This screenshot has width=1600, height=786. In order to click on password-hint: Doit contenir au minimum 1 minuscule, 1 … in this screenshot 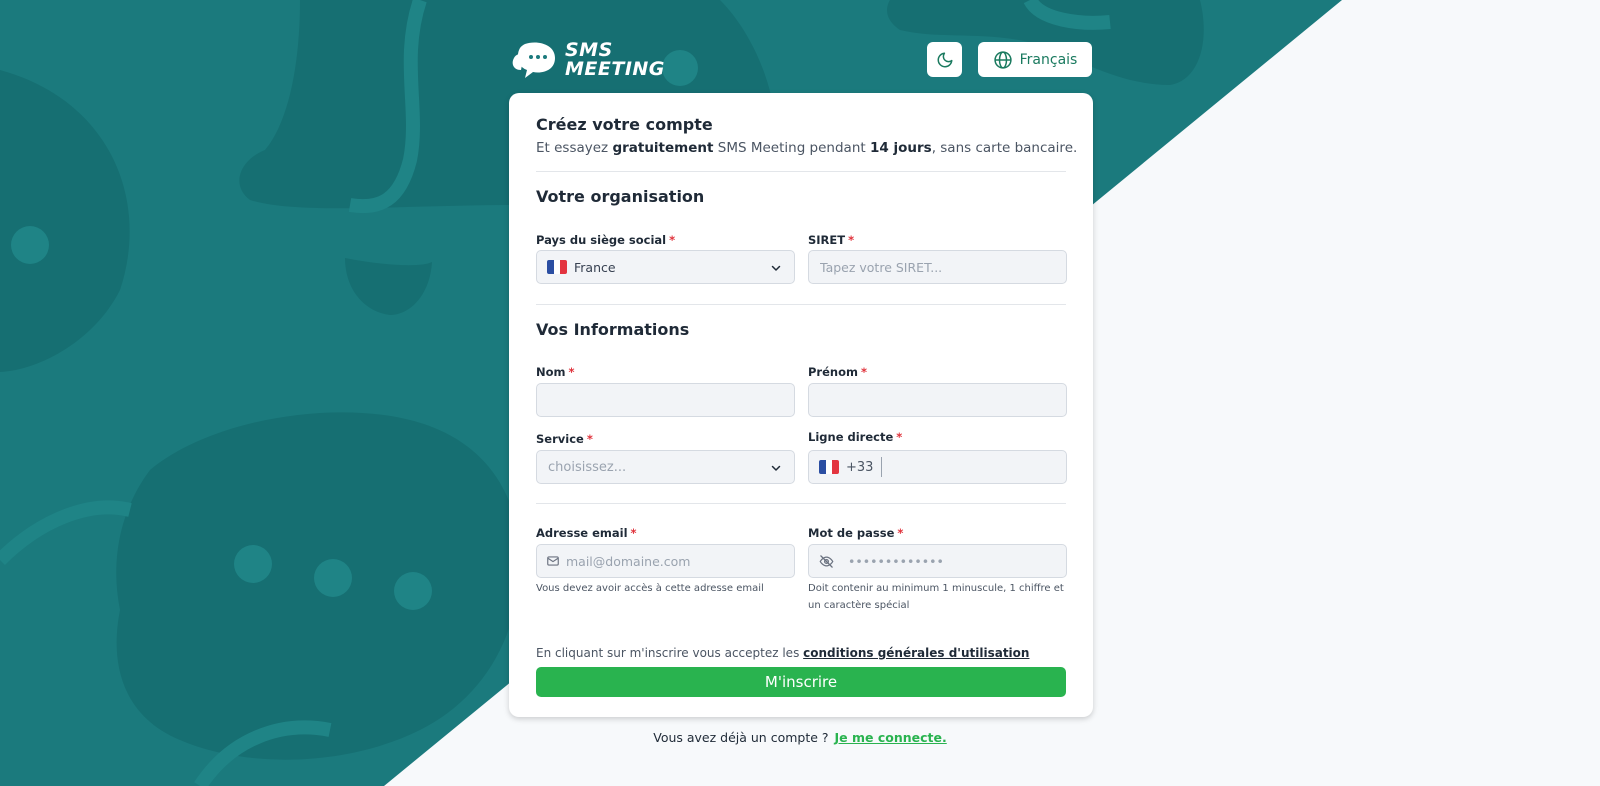, I will do `click(943, 597)`.